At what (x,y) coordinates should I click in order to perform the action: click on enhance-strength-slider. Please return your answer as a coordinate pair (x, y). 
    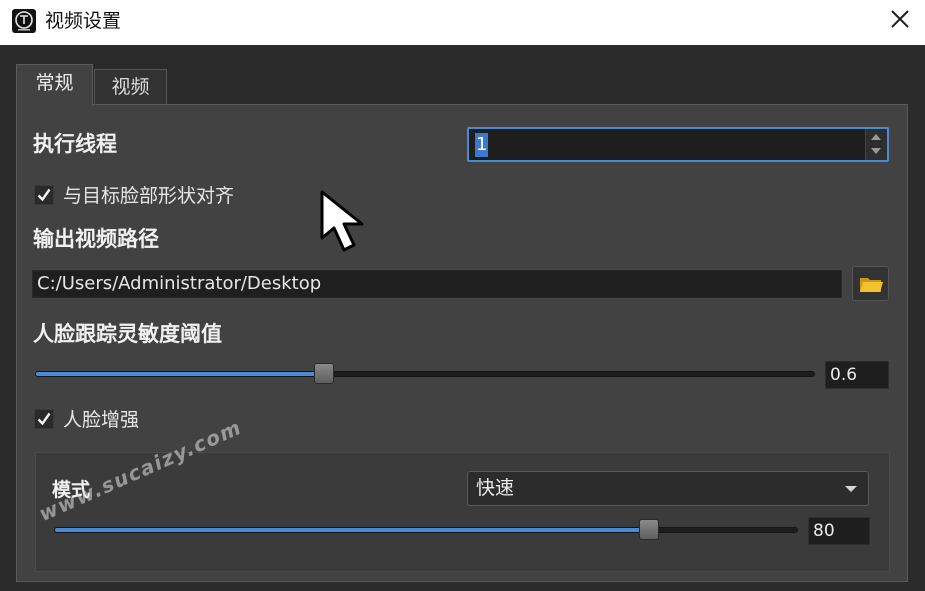
    Looking at the image, I should click on (426, 529).